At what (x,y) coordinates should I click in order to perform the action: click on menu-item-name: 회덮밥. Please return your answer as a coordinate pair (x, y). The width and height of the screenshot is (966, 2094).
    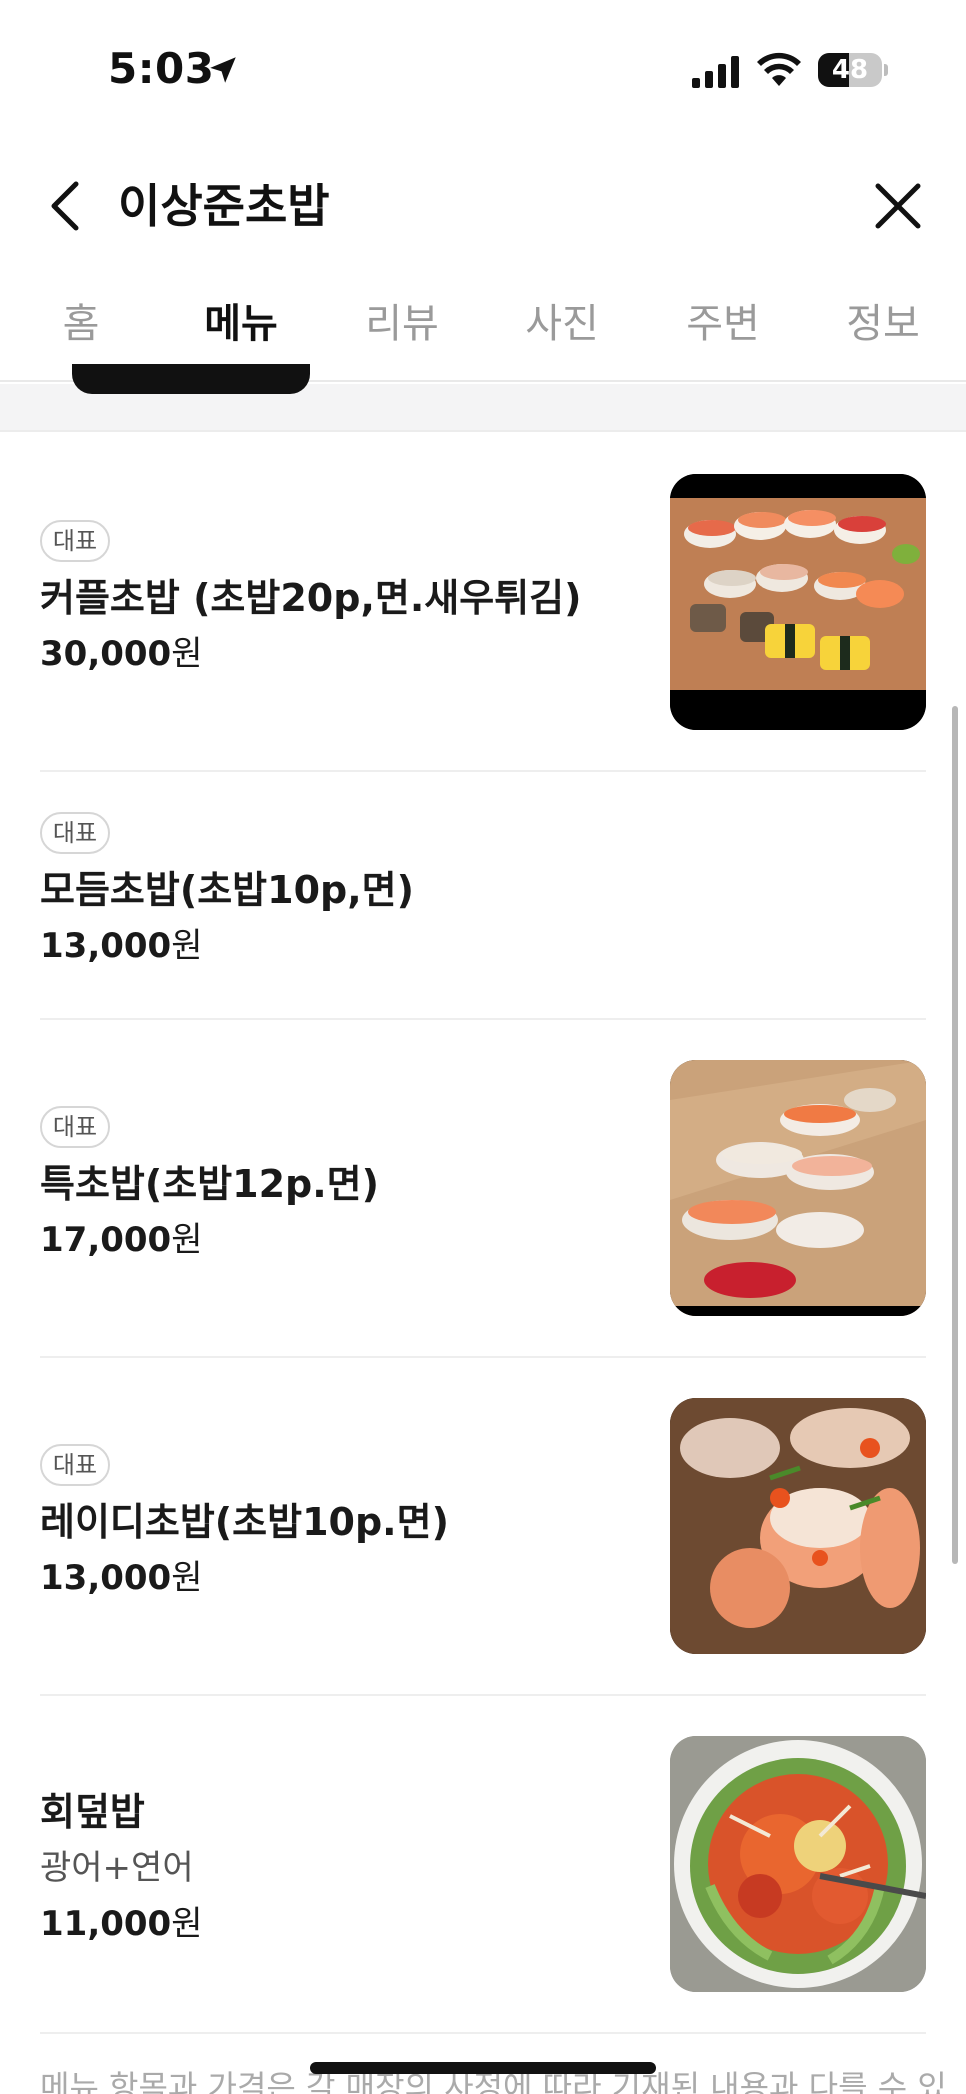
    Looking at the image, I should click on (92, 1812).